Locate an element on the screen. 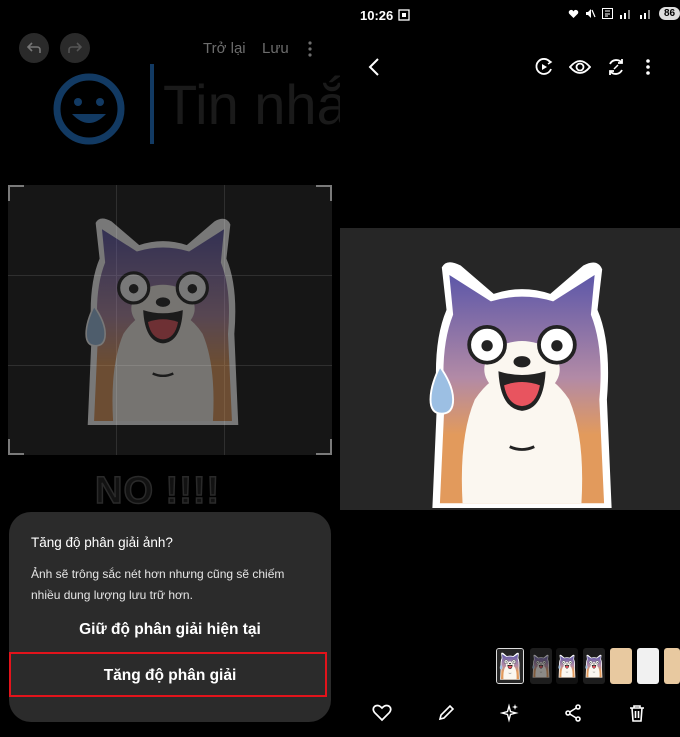  eye-icon is located at coordinates (580, 67).